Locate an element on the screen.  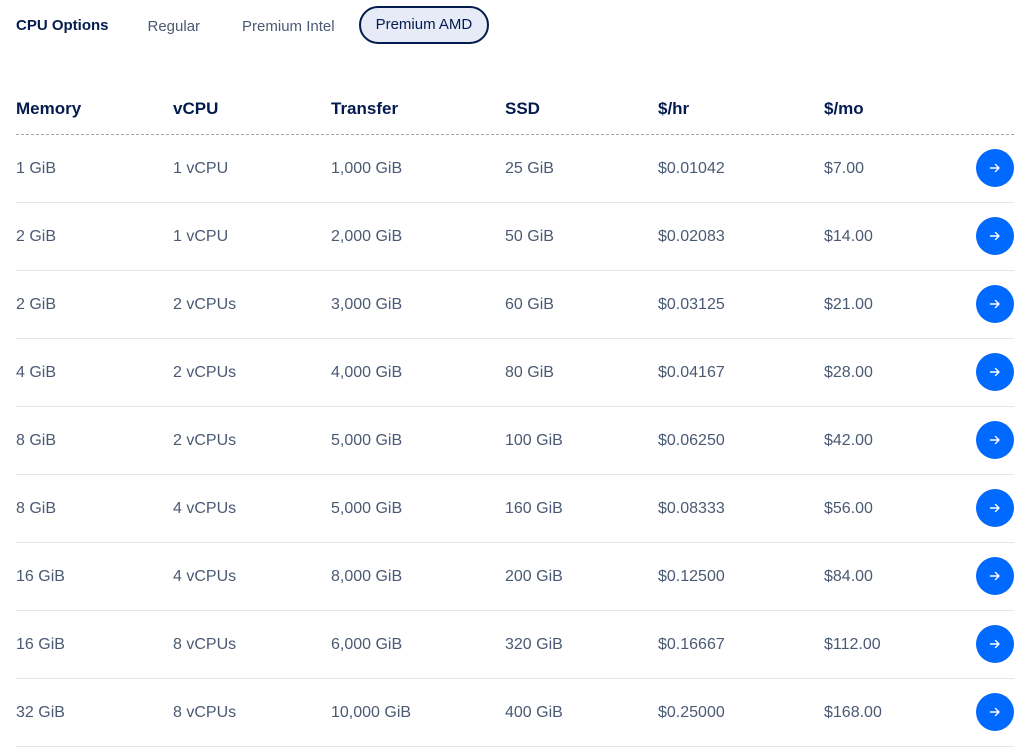
ssd-cell: 60 GiB is located at coordinates (529, 304).